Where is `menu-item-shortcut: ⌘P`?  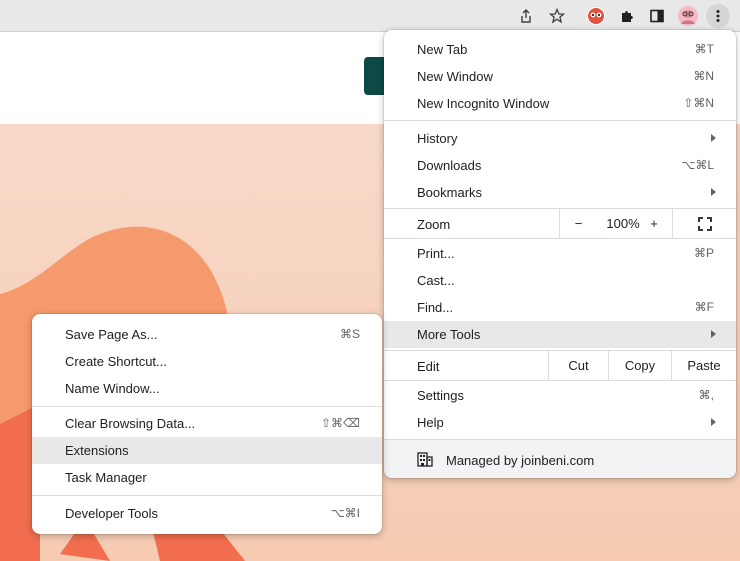
menu-item-shortcut: ⌘P is located at coordinates (703, 253).